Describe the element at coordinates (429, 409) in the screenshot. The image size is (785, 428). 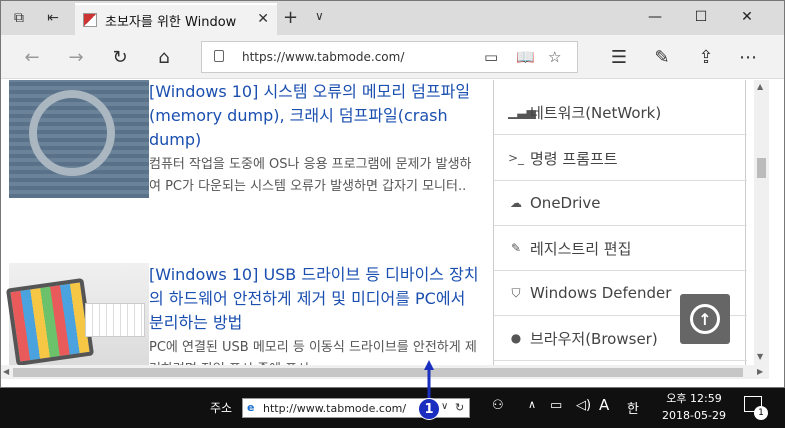
I see `annotation-badge: 1` at that location.